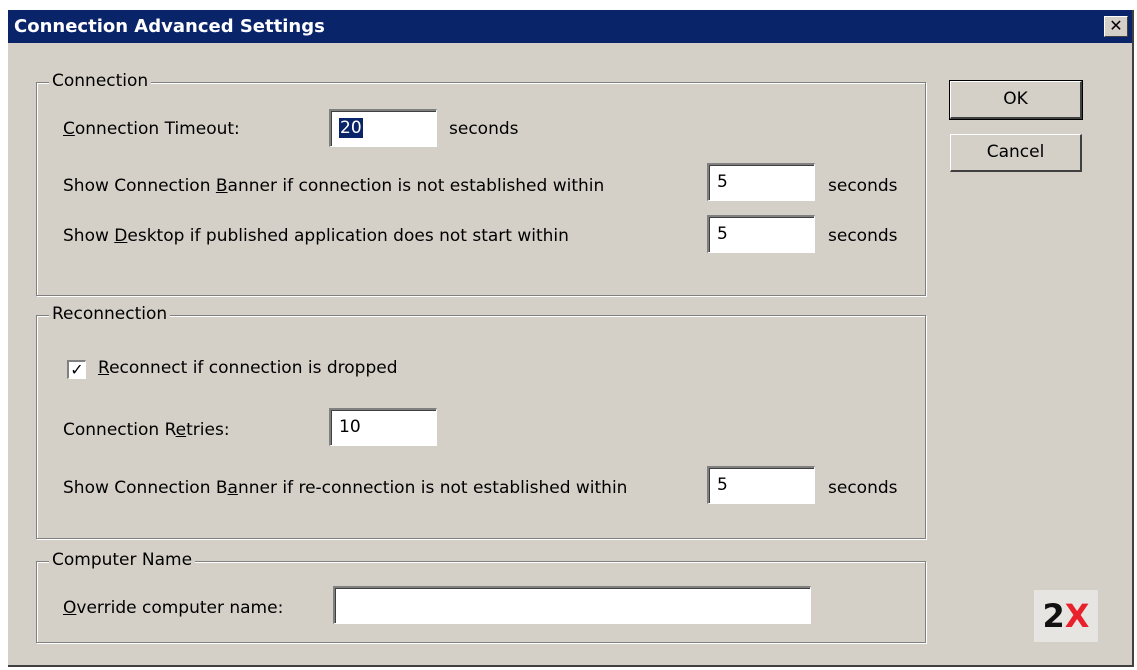  I want to click on computer-name-group-legend: Computer Name, so click(122, 560).